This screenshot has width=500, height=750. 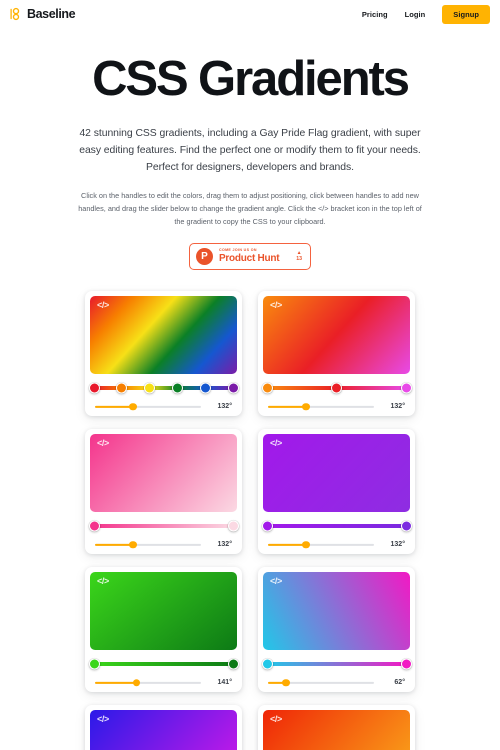 I want to click on nav-link-pricing: Pricing, so click(x=375, y=14).